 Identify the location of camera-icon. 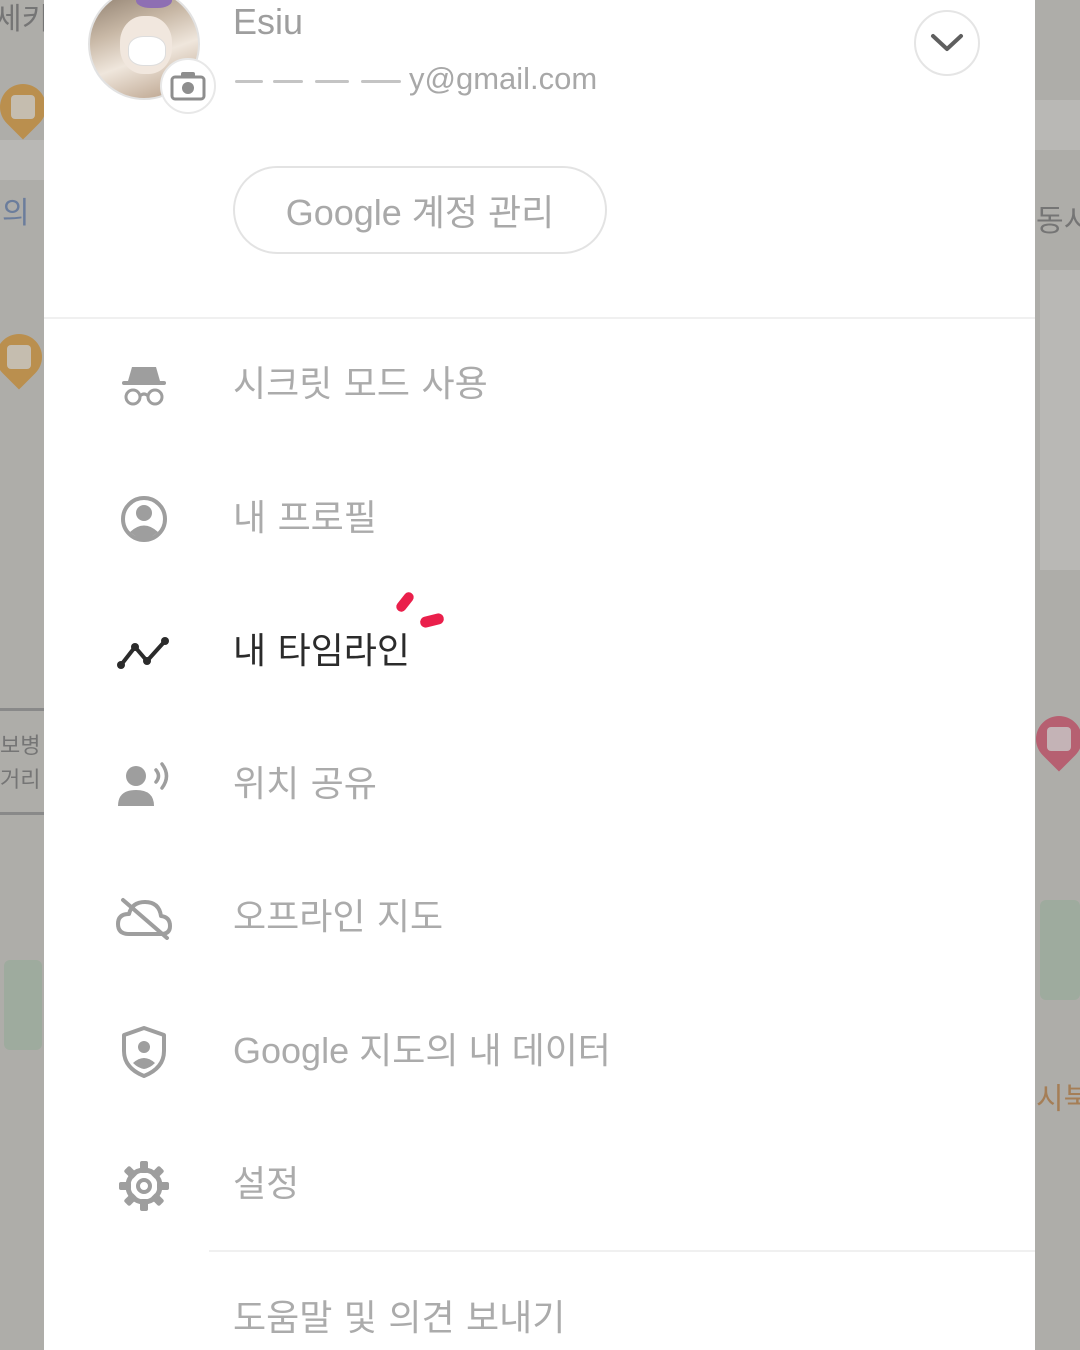
(188, 86).